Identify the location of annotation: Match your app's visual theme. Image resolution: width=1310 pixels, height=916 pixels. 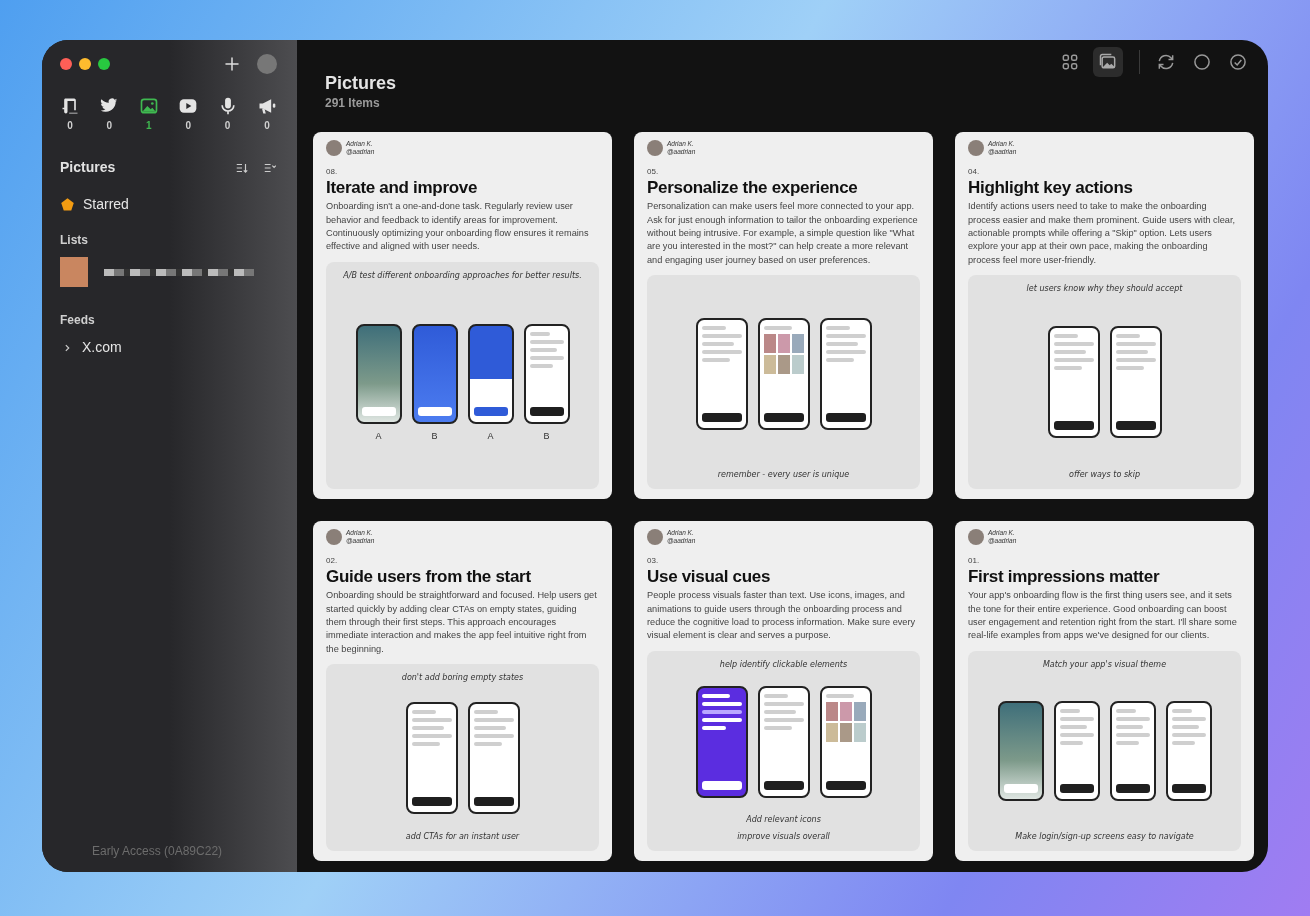
(1104, 664).